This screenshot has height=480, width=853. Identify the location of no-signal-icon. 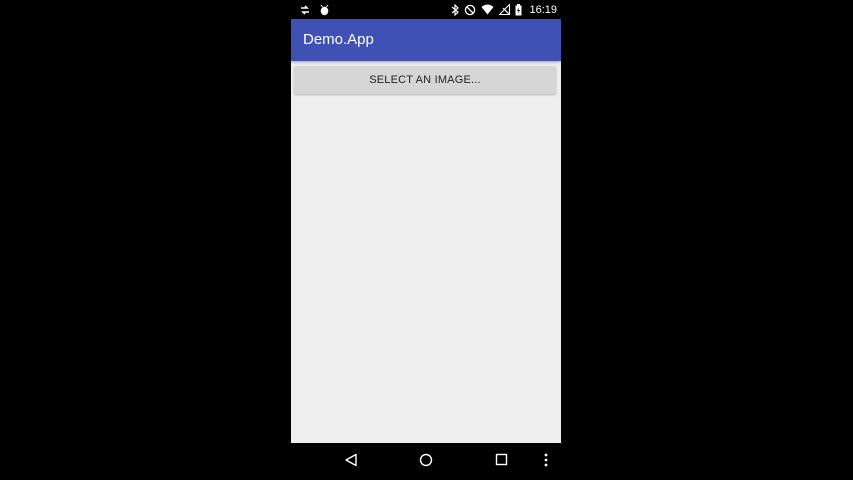
(505, 9).